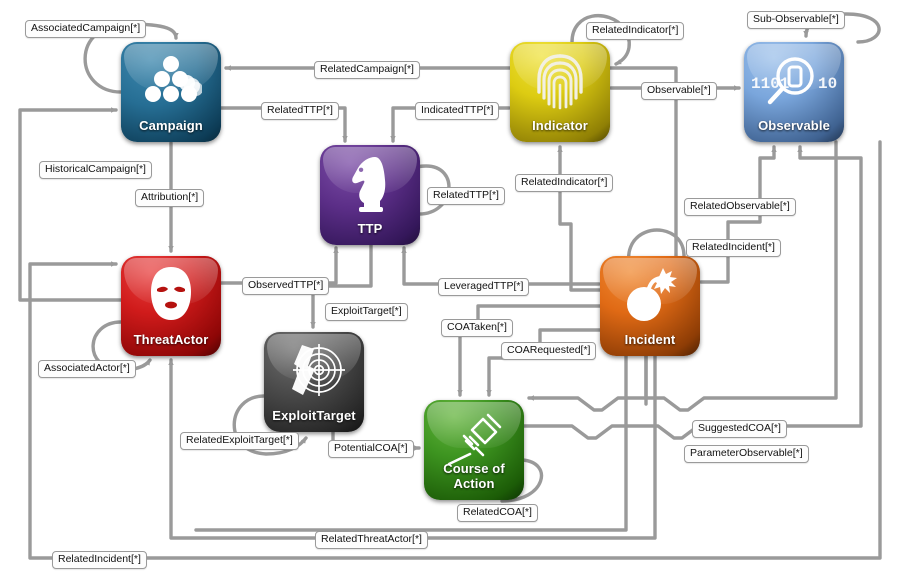 The height and width of the screenshot is (585, 901). What do you see at coordinates (794, 125) in the screenshot?
I see `node-label: Observable` at bounding box center [794, 125].